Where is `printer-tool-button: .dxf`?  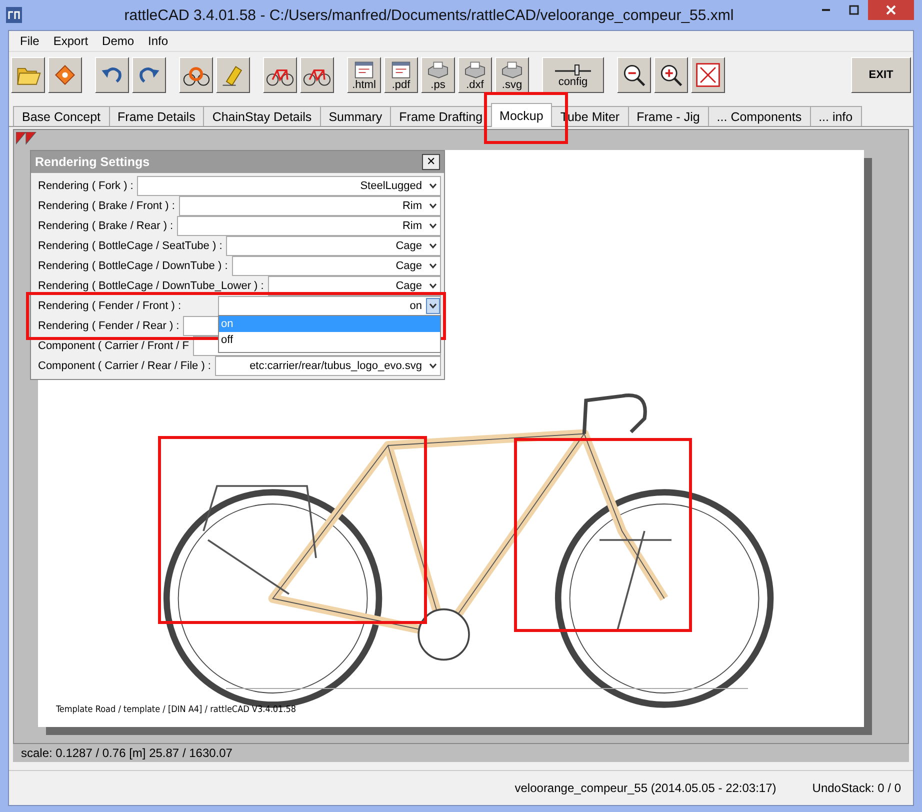 printer-tool-button: .dxf is located at coordinates (475, 75).